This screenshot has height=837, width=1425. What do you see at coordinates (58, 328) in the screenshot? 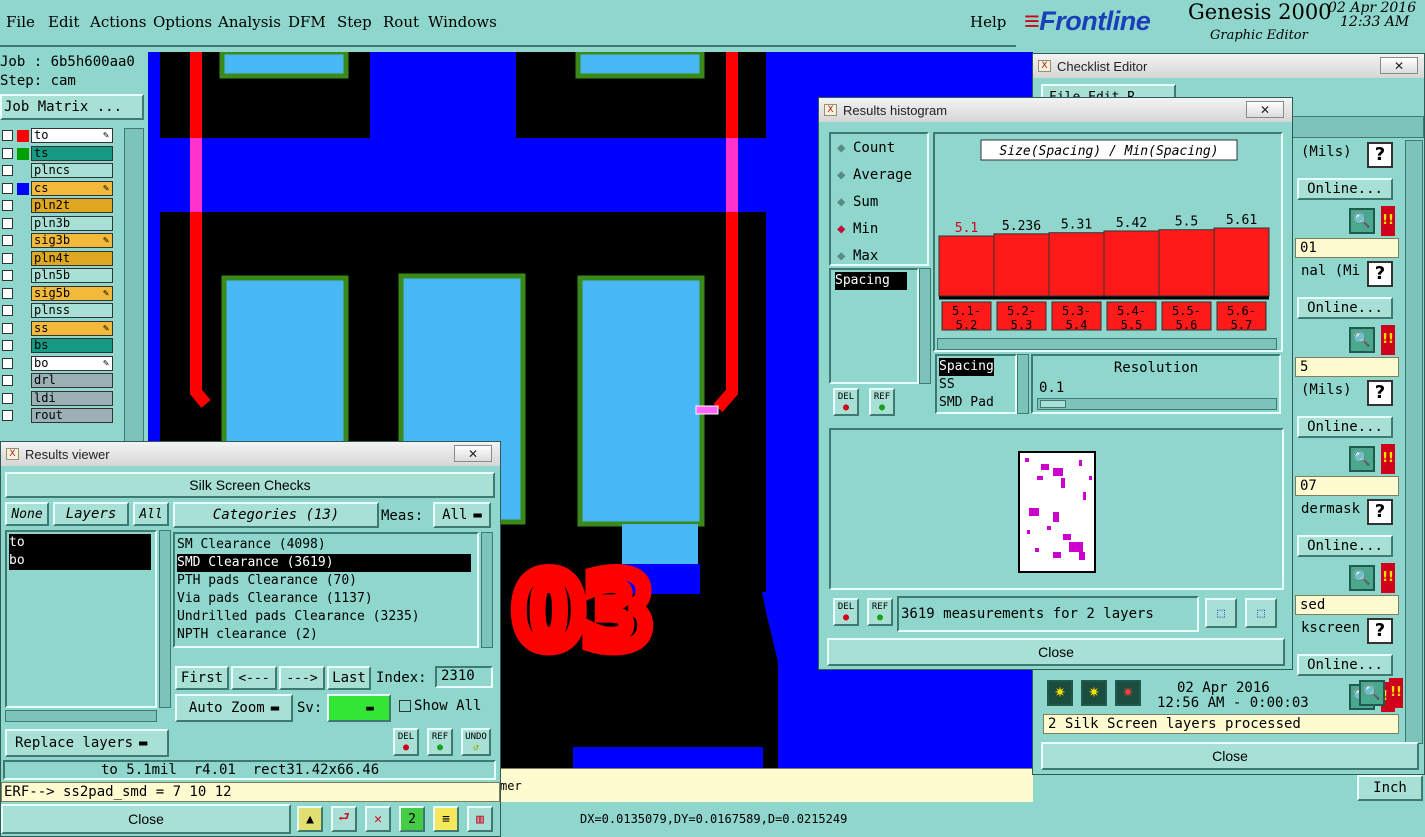
I see `layer-row: ss ✎` at bounding box center [58, 328].